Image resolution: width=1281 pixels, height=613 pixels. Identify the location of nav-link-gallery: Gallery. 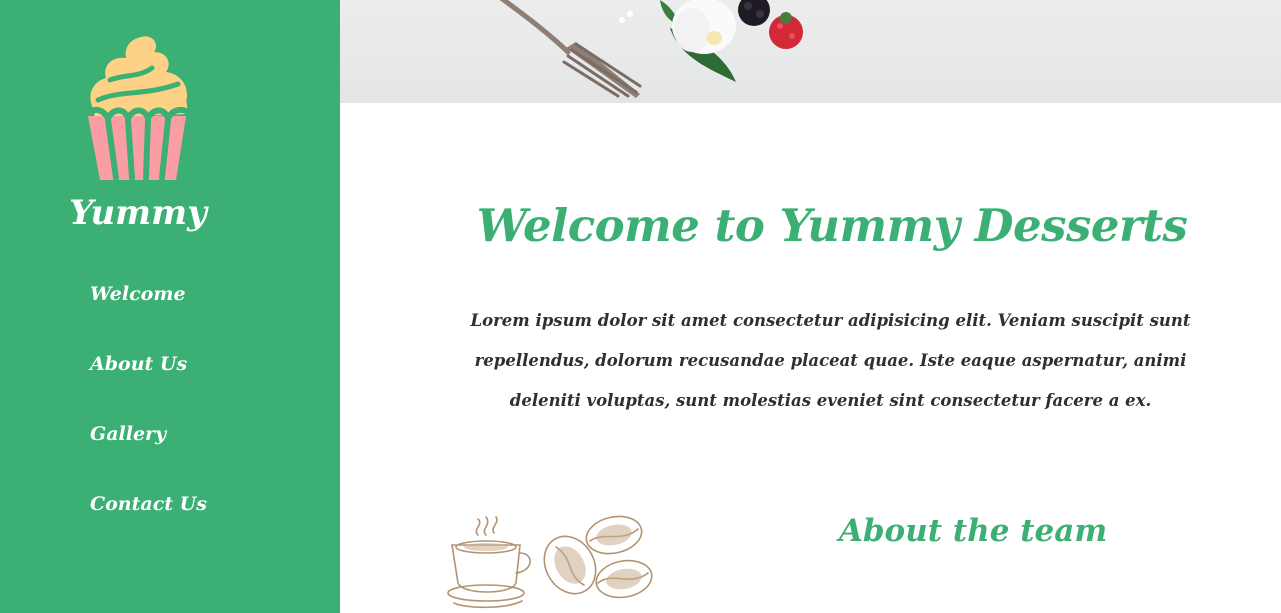
(128, 434).